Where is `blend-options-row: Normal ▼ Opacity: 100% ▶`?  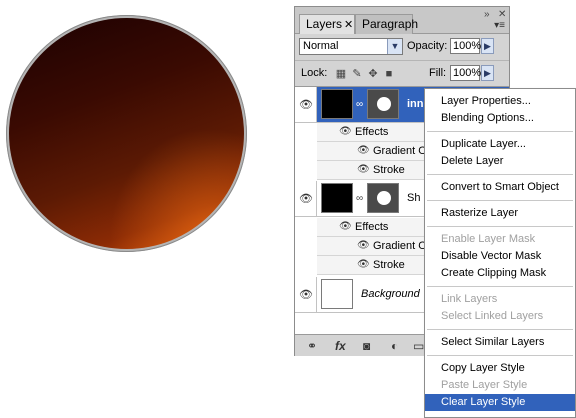
blend-options-row: Normal ▼ Opacity: 100% ▶ is located at coordinates (402, 47).